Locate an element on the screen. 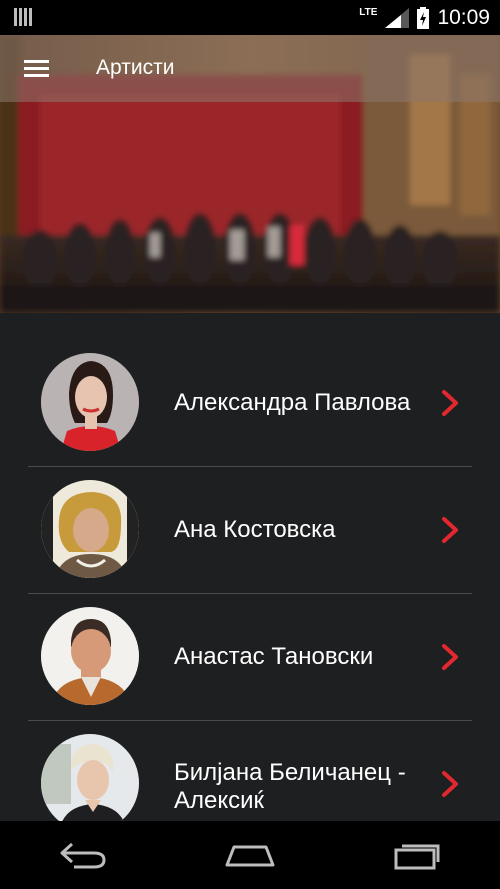 The image size is (500, 889). list-item: Ана Костовска is located at coordinates (250, 530).